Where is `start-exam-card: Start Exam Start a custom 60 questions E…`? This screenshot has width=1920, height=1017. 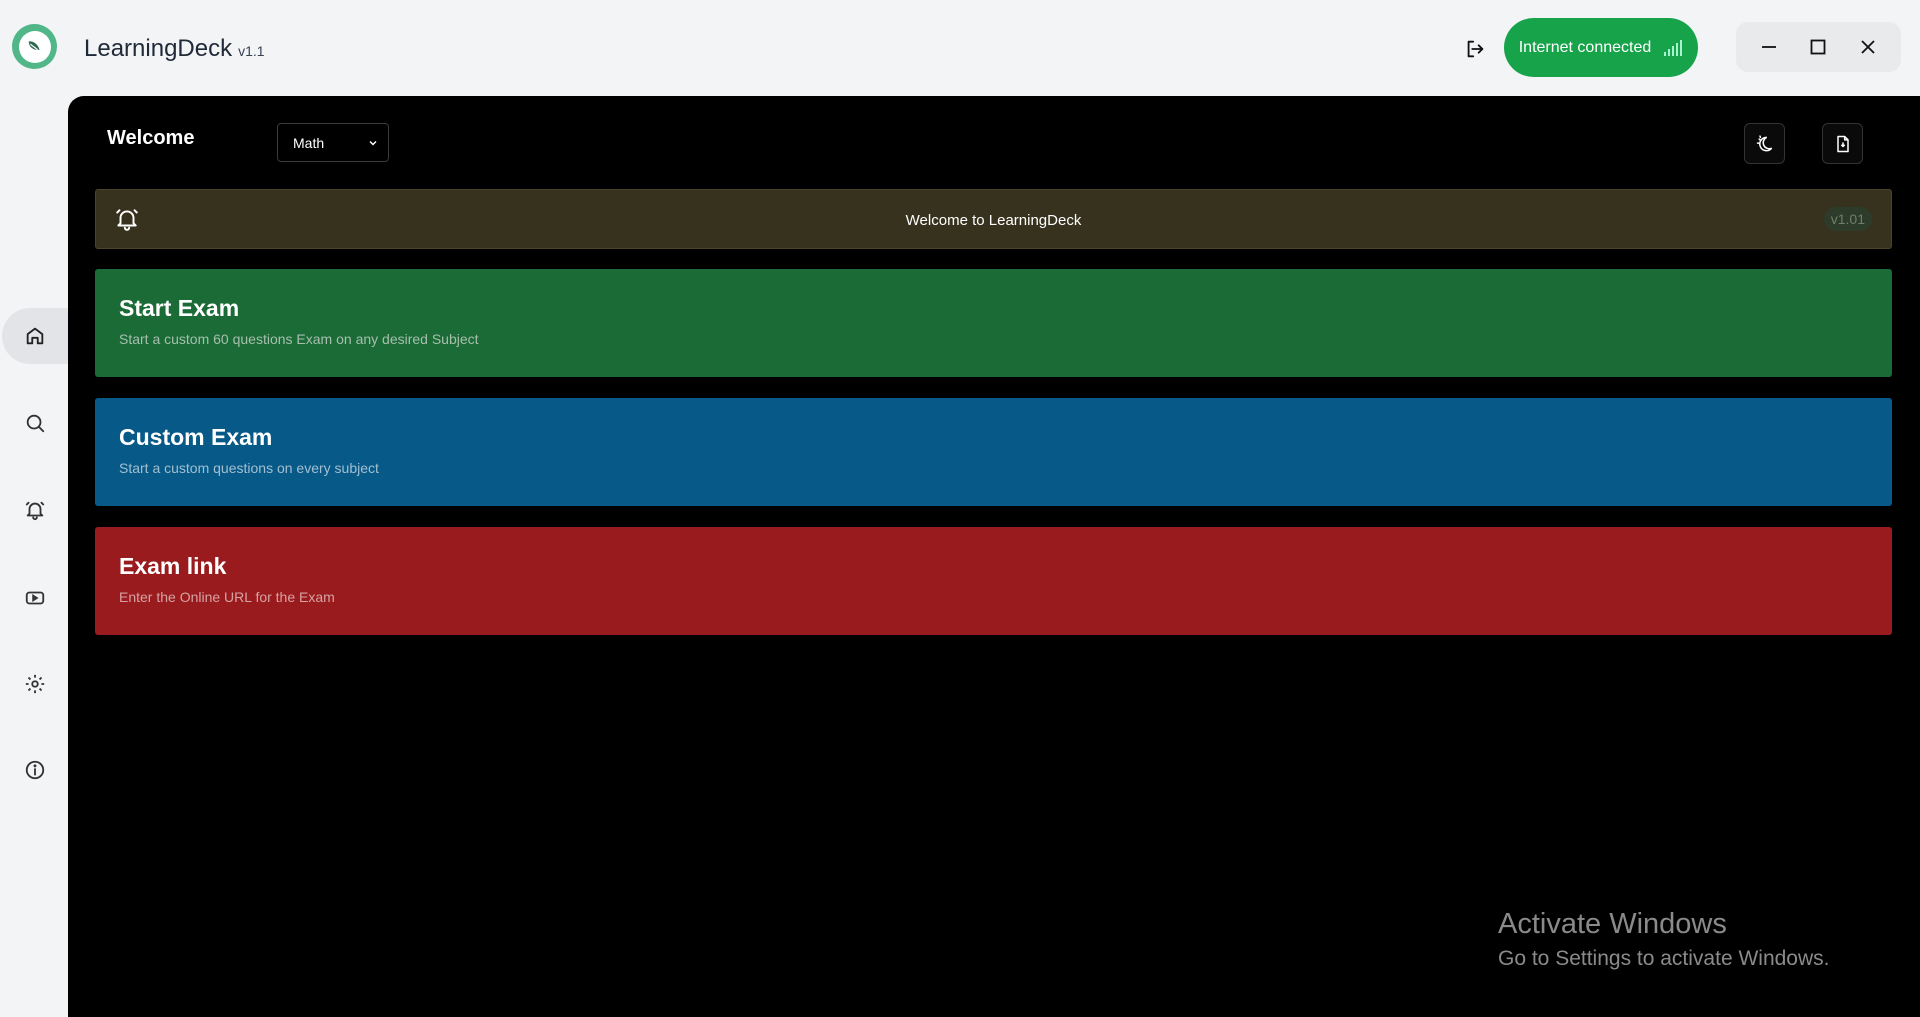 start-exam-card: Start Exam Start a custom 60 questions E… is located at coordinates (993, 323).